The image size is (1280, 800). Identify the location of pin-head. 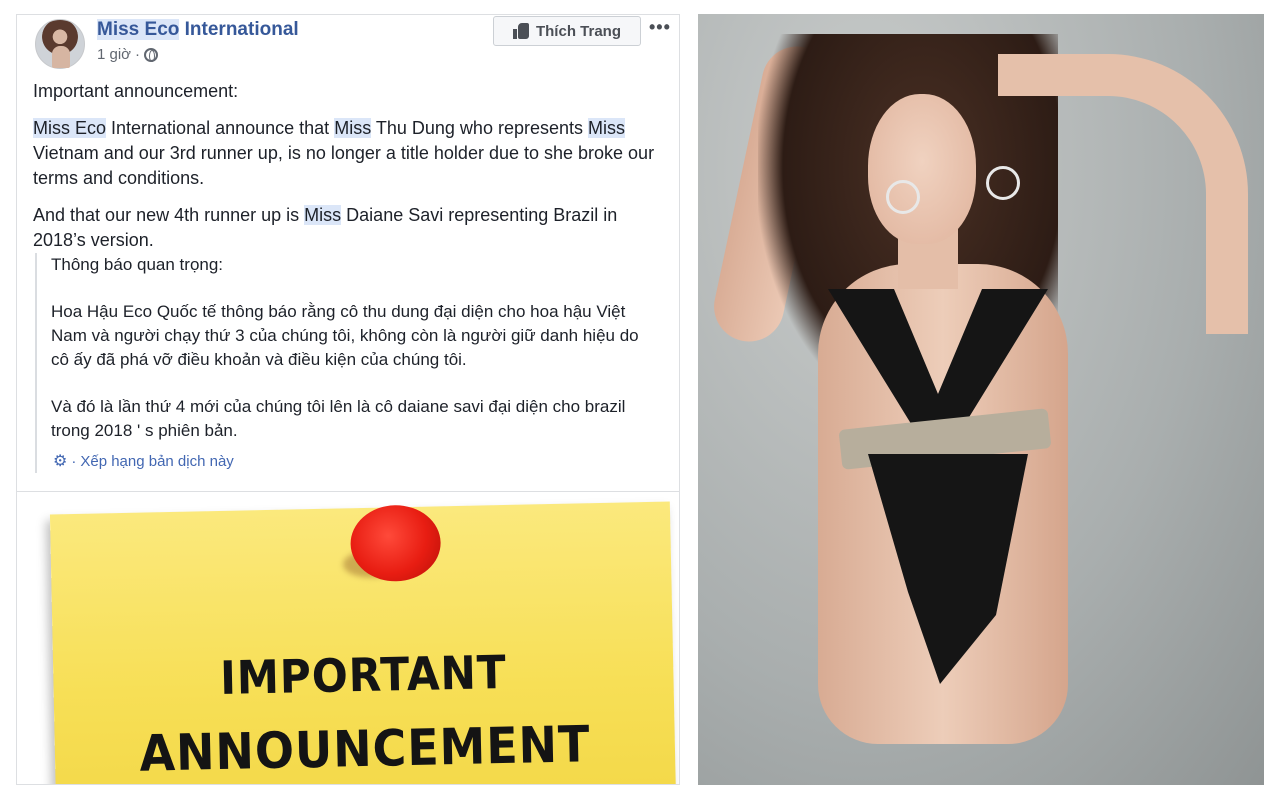
(395, 543).